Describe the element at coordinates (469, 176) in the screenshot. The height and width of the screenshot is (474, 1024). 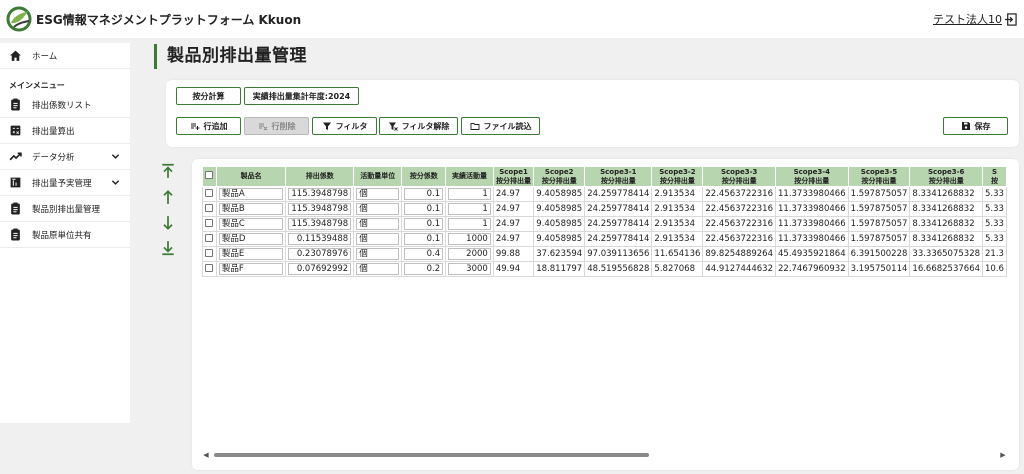
I see `column-header: 実績活動量` at that location.